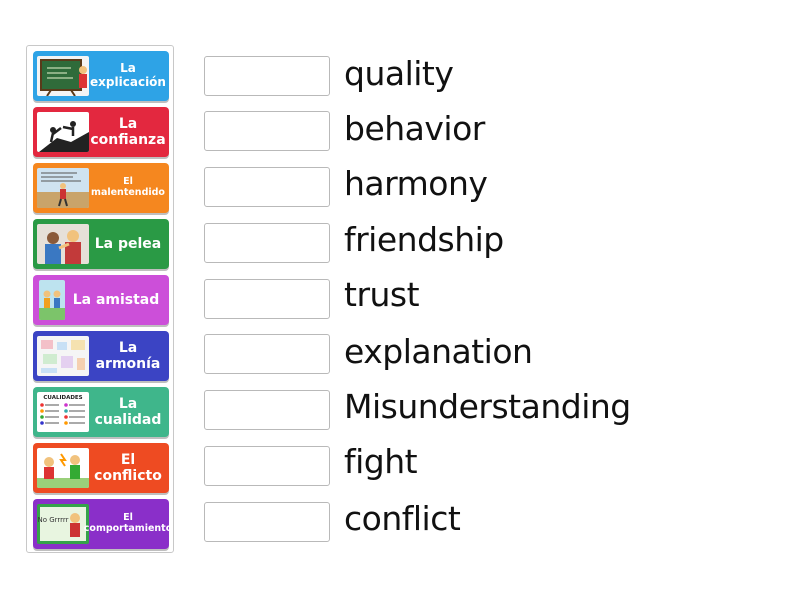  I want to click on qualities-image-text: CUALIDADES, so click(62, 398).